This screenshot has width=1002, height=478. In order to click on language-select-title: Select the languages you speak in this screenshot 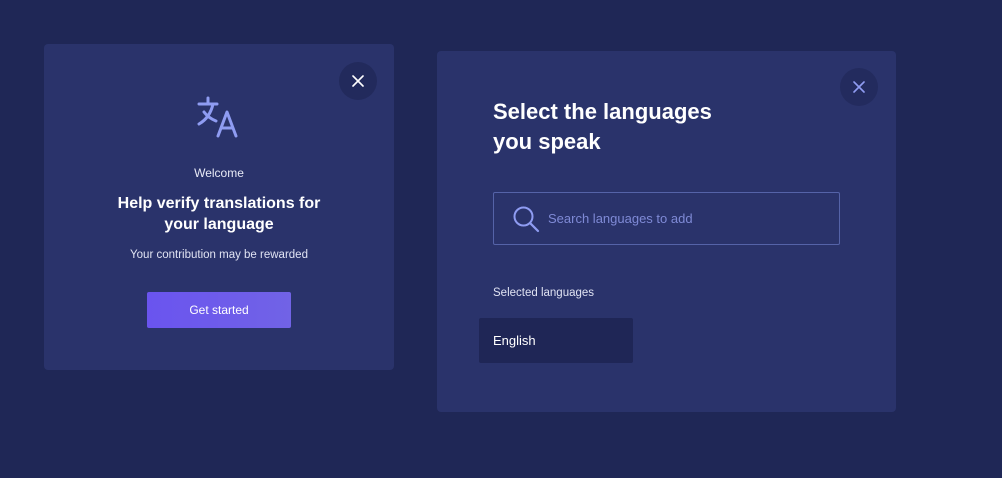, I will do `click(602, 127)`.